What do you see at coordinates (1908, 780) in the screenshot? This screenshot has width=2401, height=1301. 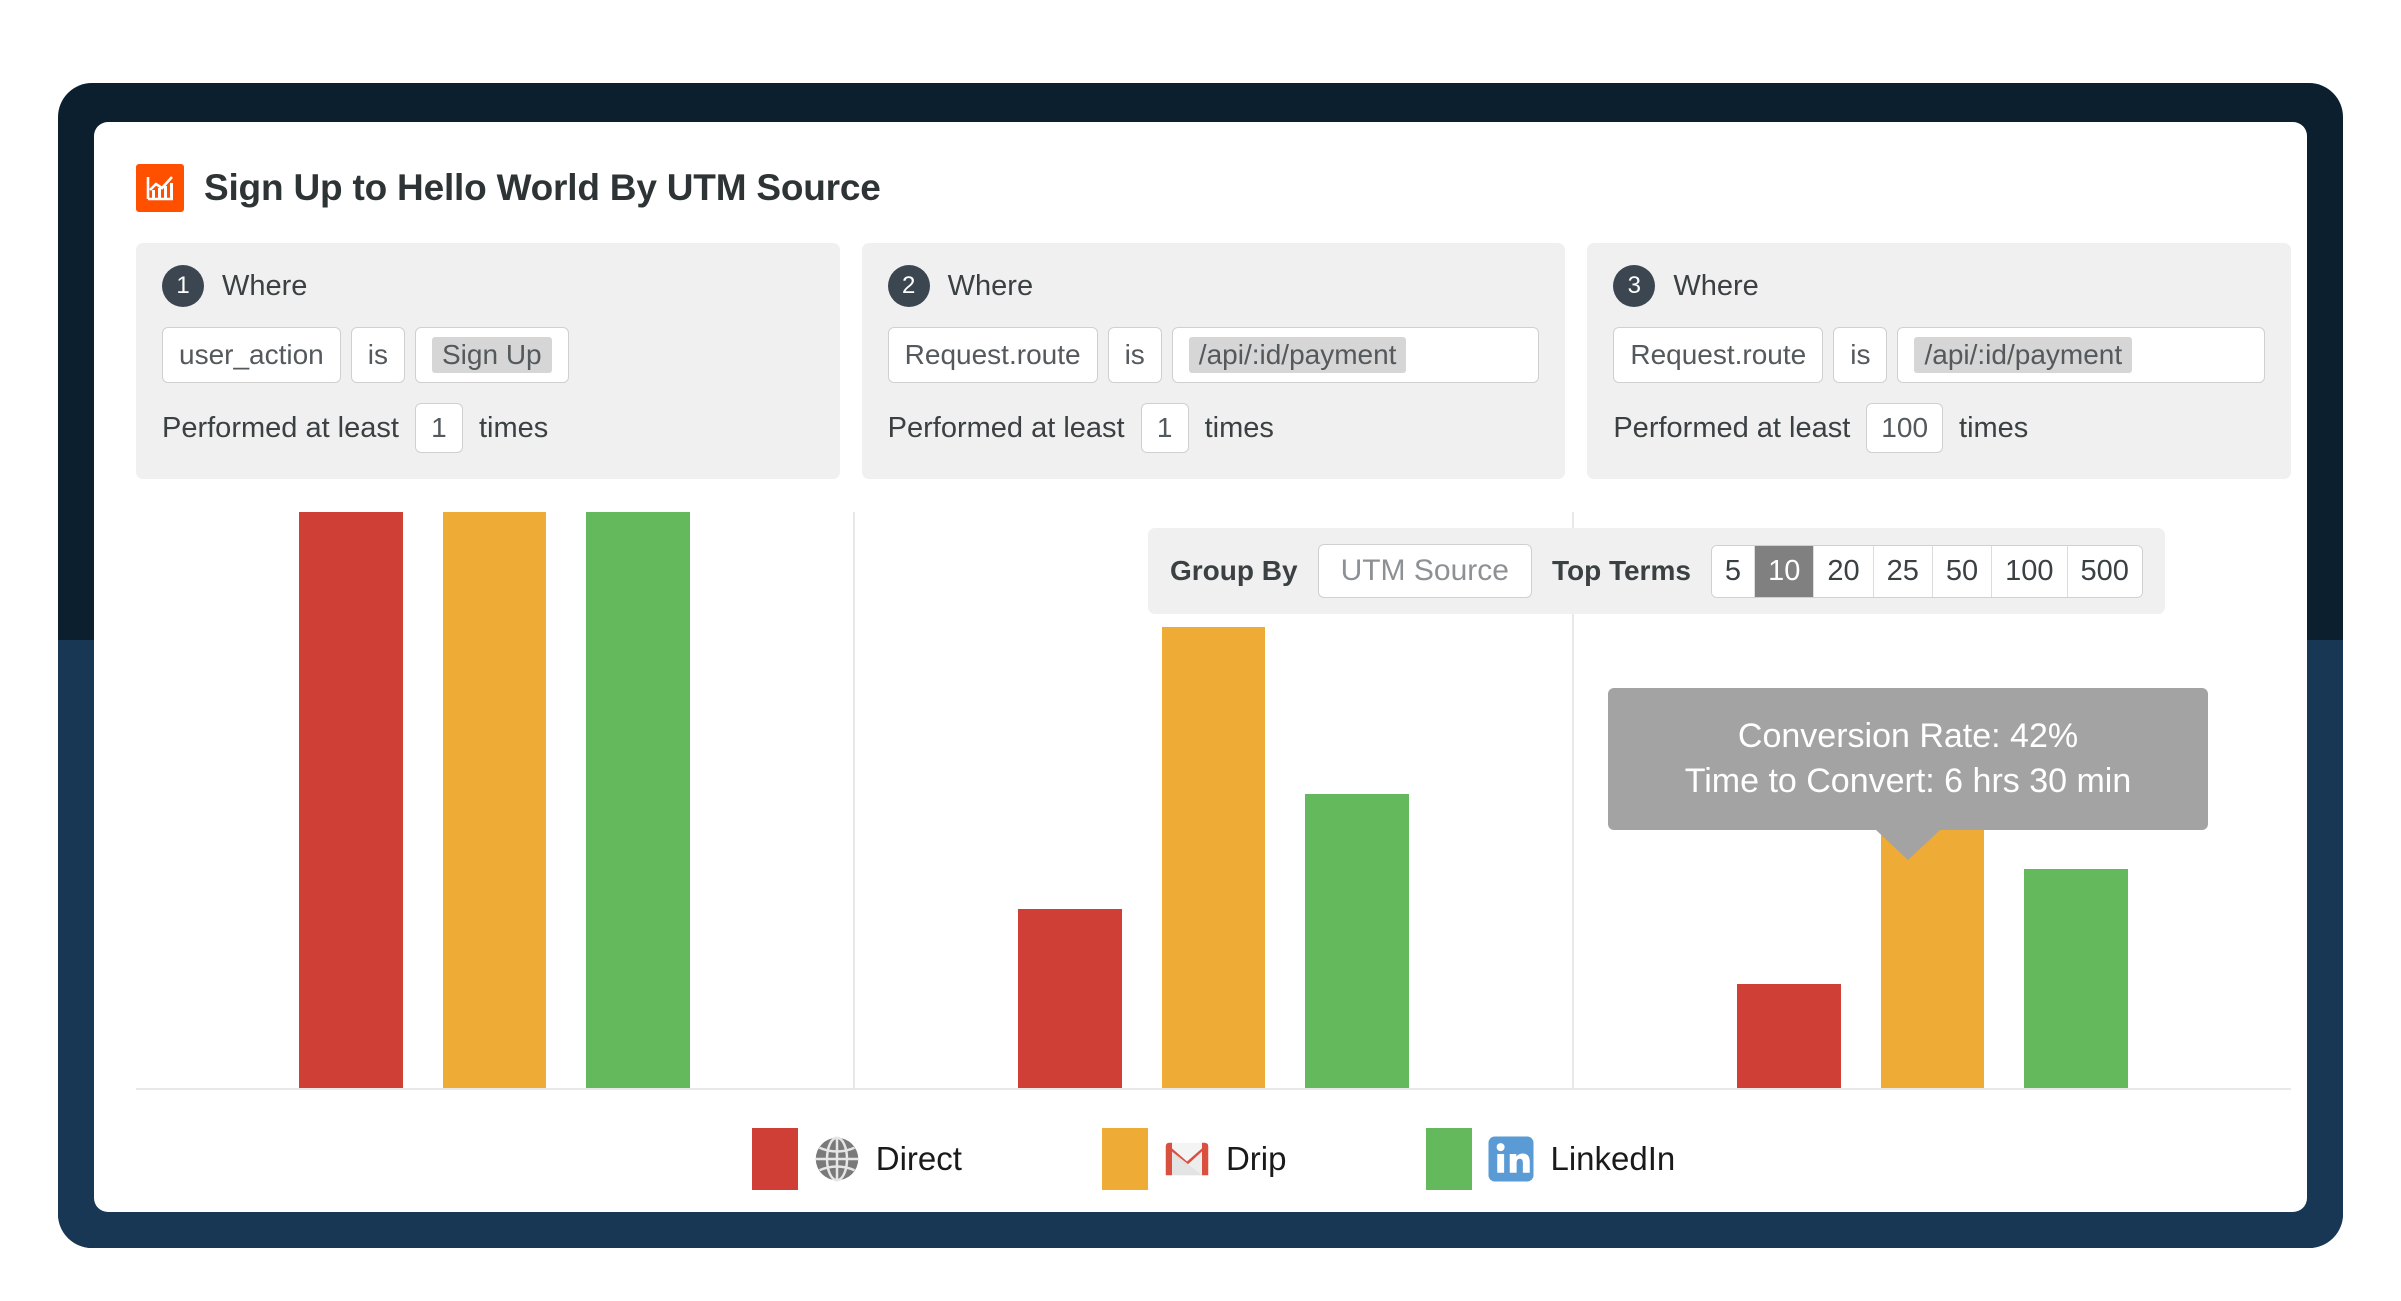 I see `tooltip-time-to-convert: Time to Convert: 6 hrs 30 min` at bounding box center [1908, 780].